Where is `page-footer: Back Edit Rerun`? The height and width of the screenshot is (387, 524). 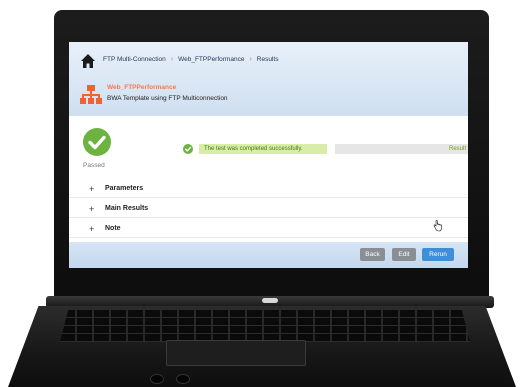
page-footer: Back Edit Rerun is located at coordinates (268, 255).